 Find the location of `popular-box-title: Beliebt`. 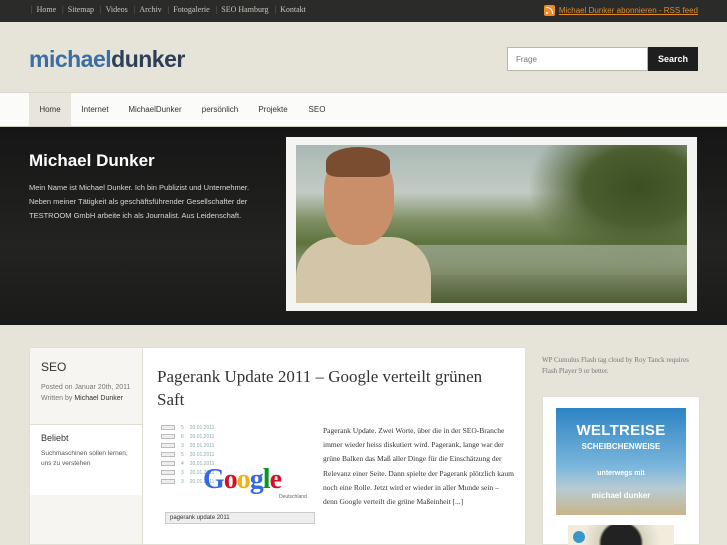

popular-box-title: Beliebt is located at coordinates (55, 438).